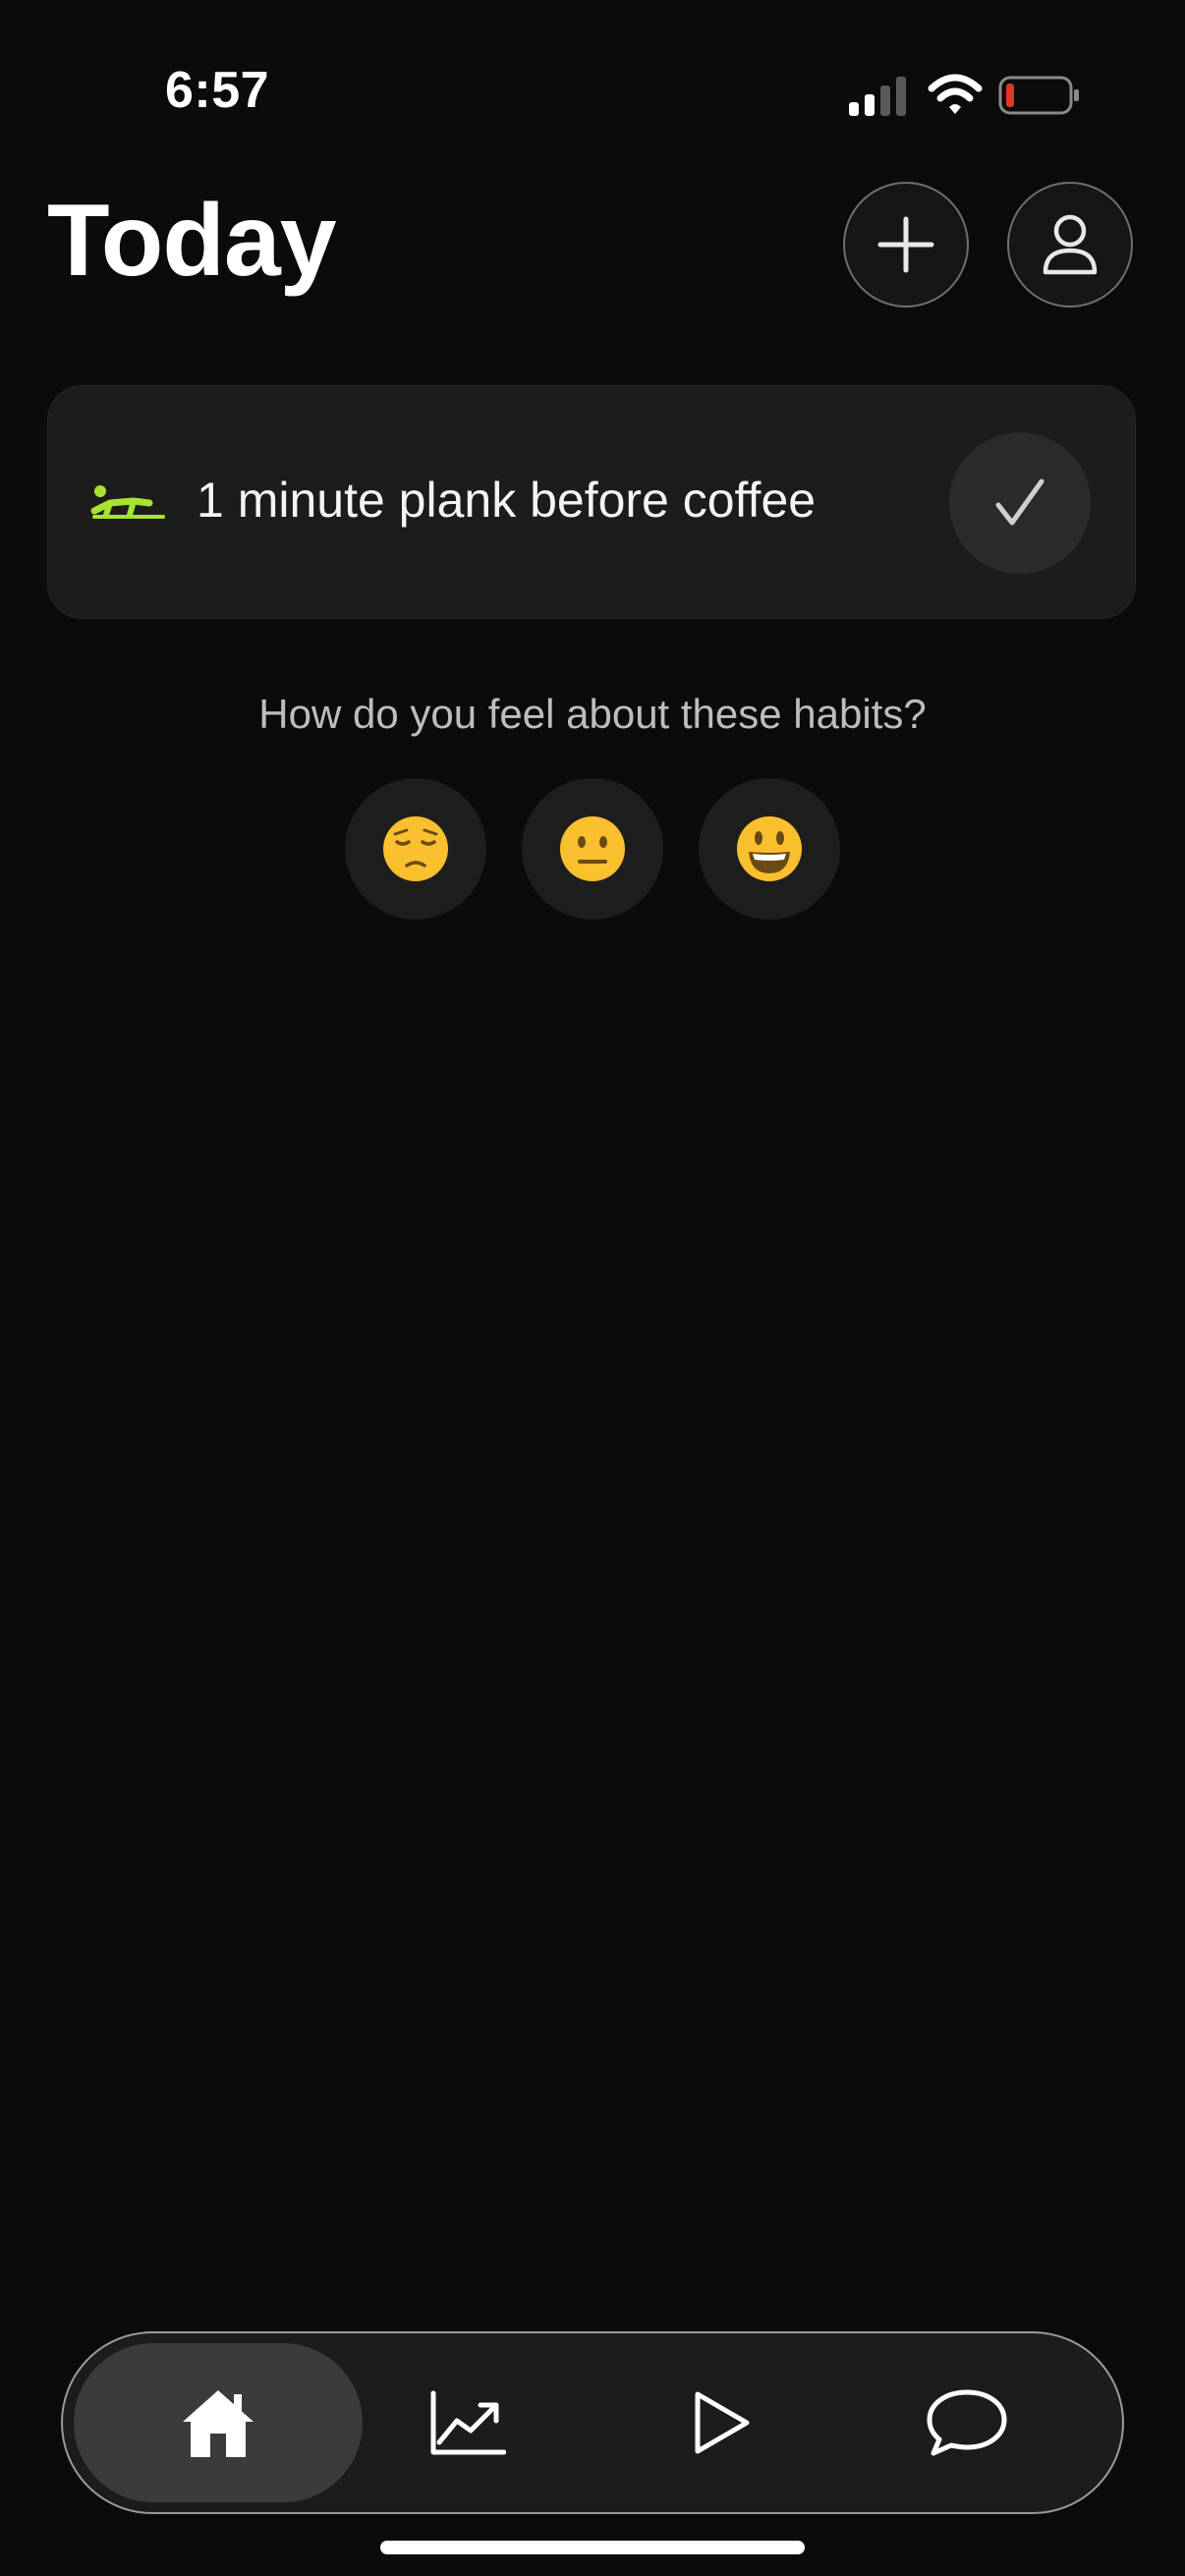 This screenshot has width=1185, height=2576. Describe the element at coordinates (592, 714) in the screenshot. I see `mood-question: How do you feel about these habits?` at that location.